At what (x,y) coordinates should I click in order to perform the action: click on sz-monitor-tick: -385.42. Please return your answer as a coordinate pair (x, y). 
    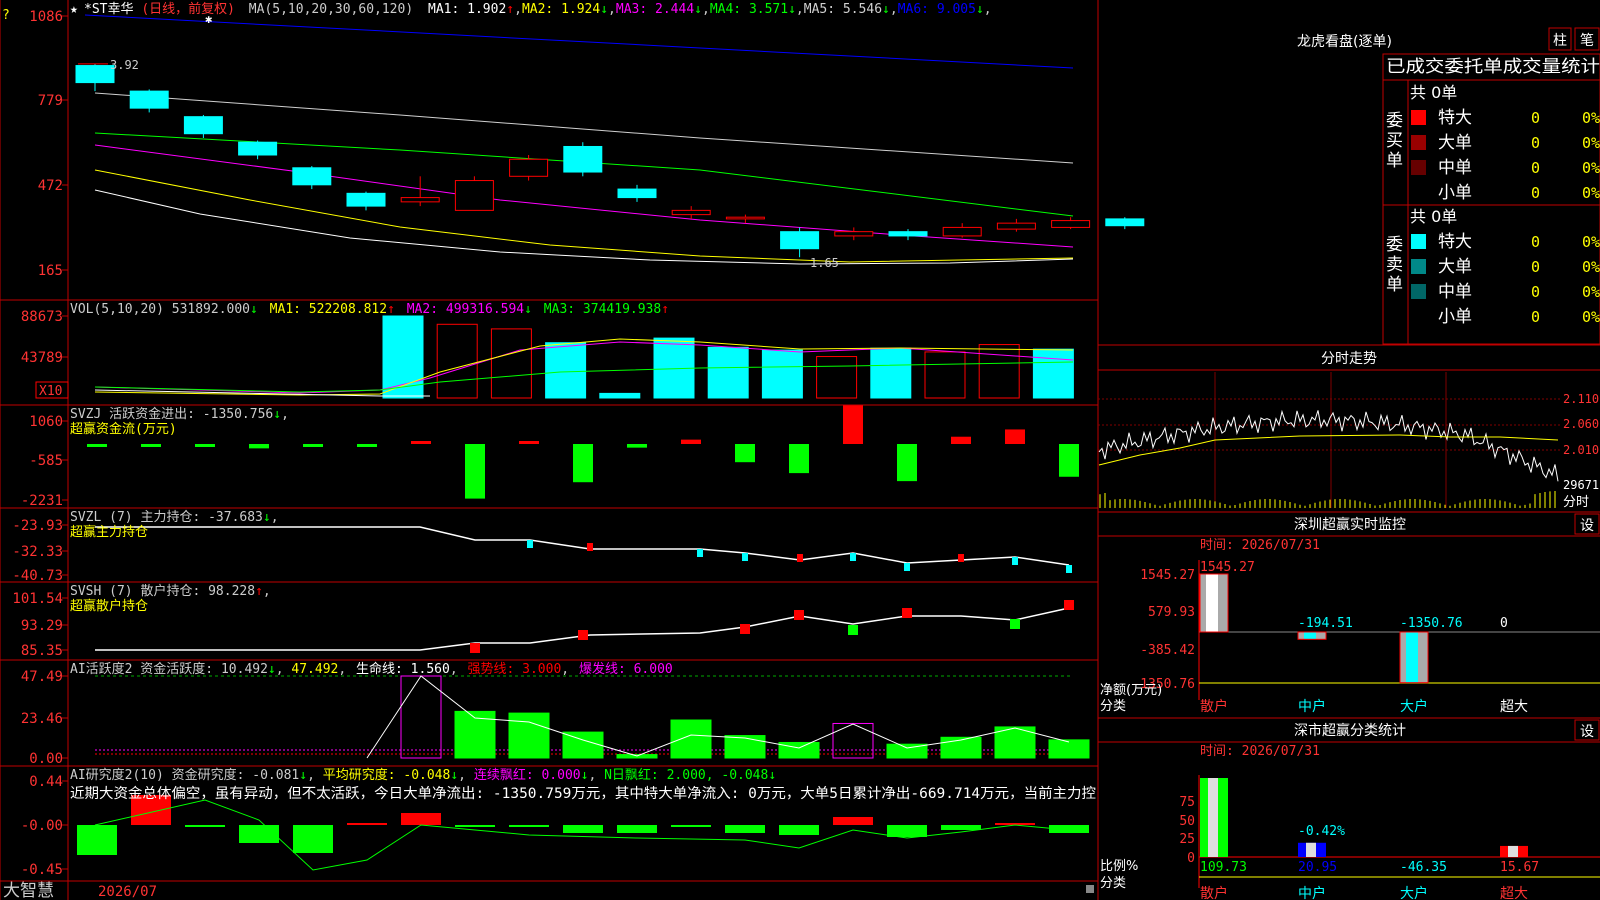
    Looking at the image, I should click on (1167, 650).